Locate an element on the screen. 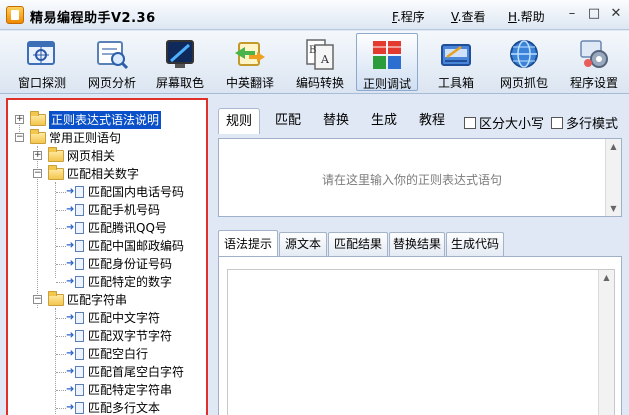 Image resolution: width=629 pixels, height=415 pixels. close-button: ✕ is located at coordinates (616, 14).